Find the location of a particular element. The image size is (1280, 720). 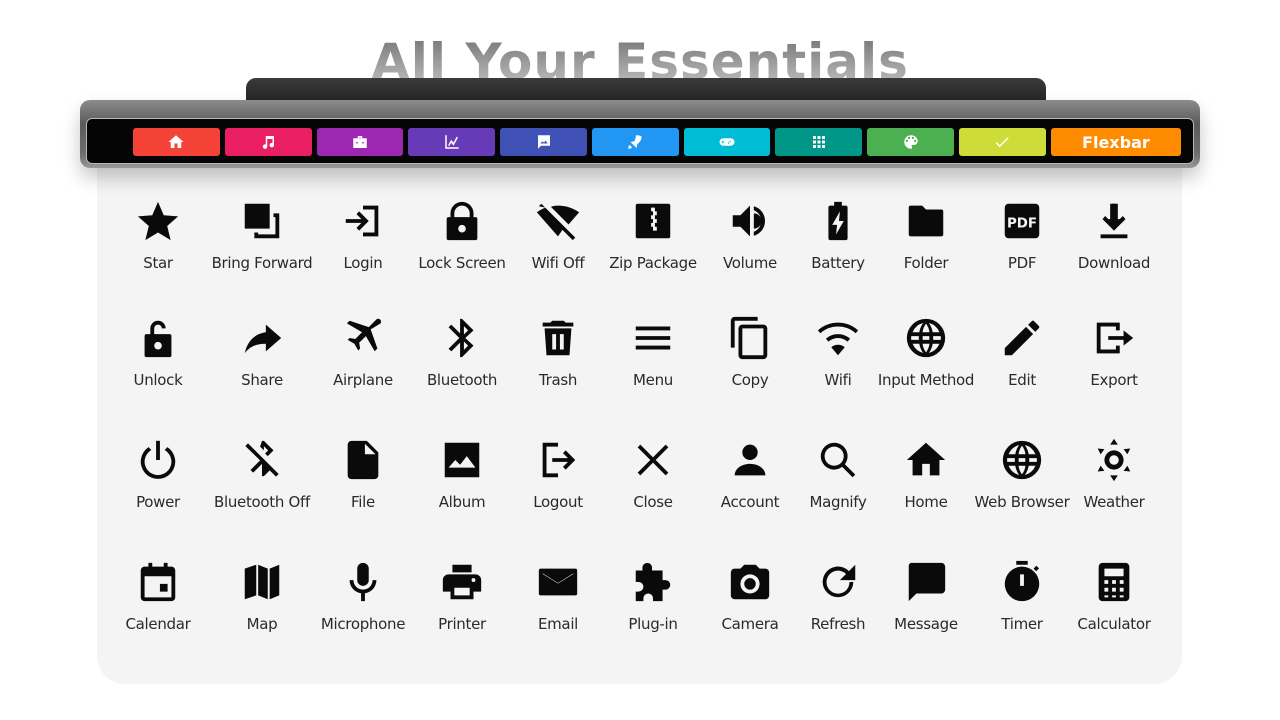

tab-rocket is located at coordinates (635, 142).